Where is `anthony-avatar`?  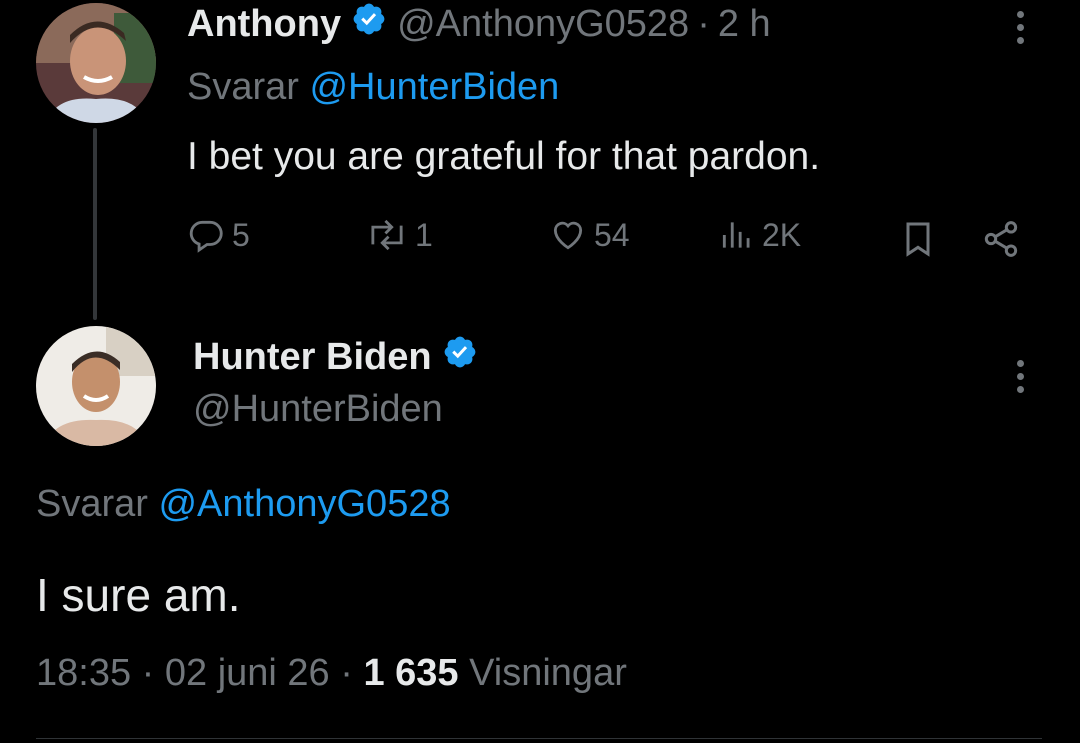 anthony-avatar is located at coordinates (96, 63).